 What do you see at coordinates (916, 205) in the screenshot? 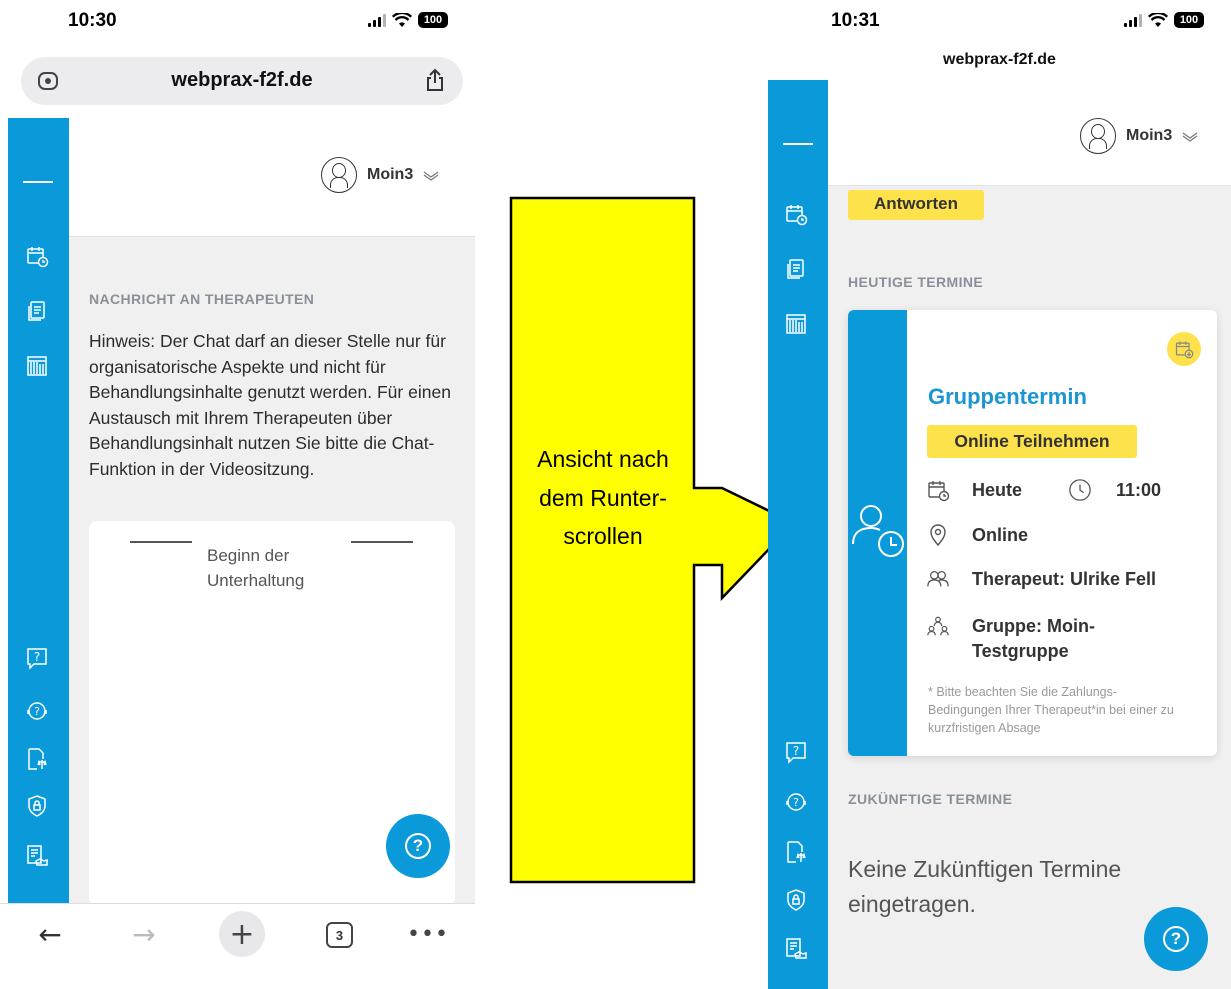
I see `answer-button: Antworten` at bounding box center [916, 205].